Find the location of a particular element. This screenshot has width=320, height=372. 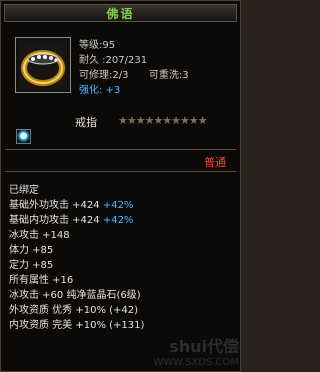

attribute-line: 冰攻击 +148 is located at coordinates (39, 235).